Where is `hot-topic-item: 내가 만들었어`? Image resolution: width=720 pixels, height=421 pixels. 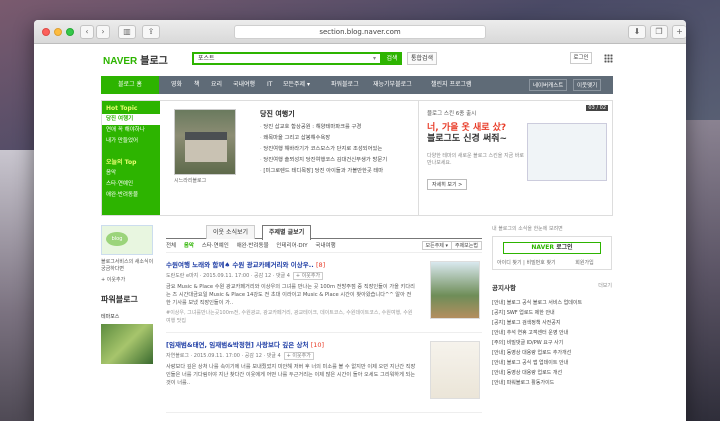
hot-topic-item: 내가 만들었어 is located at coordinates (131, 141).